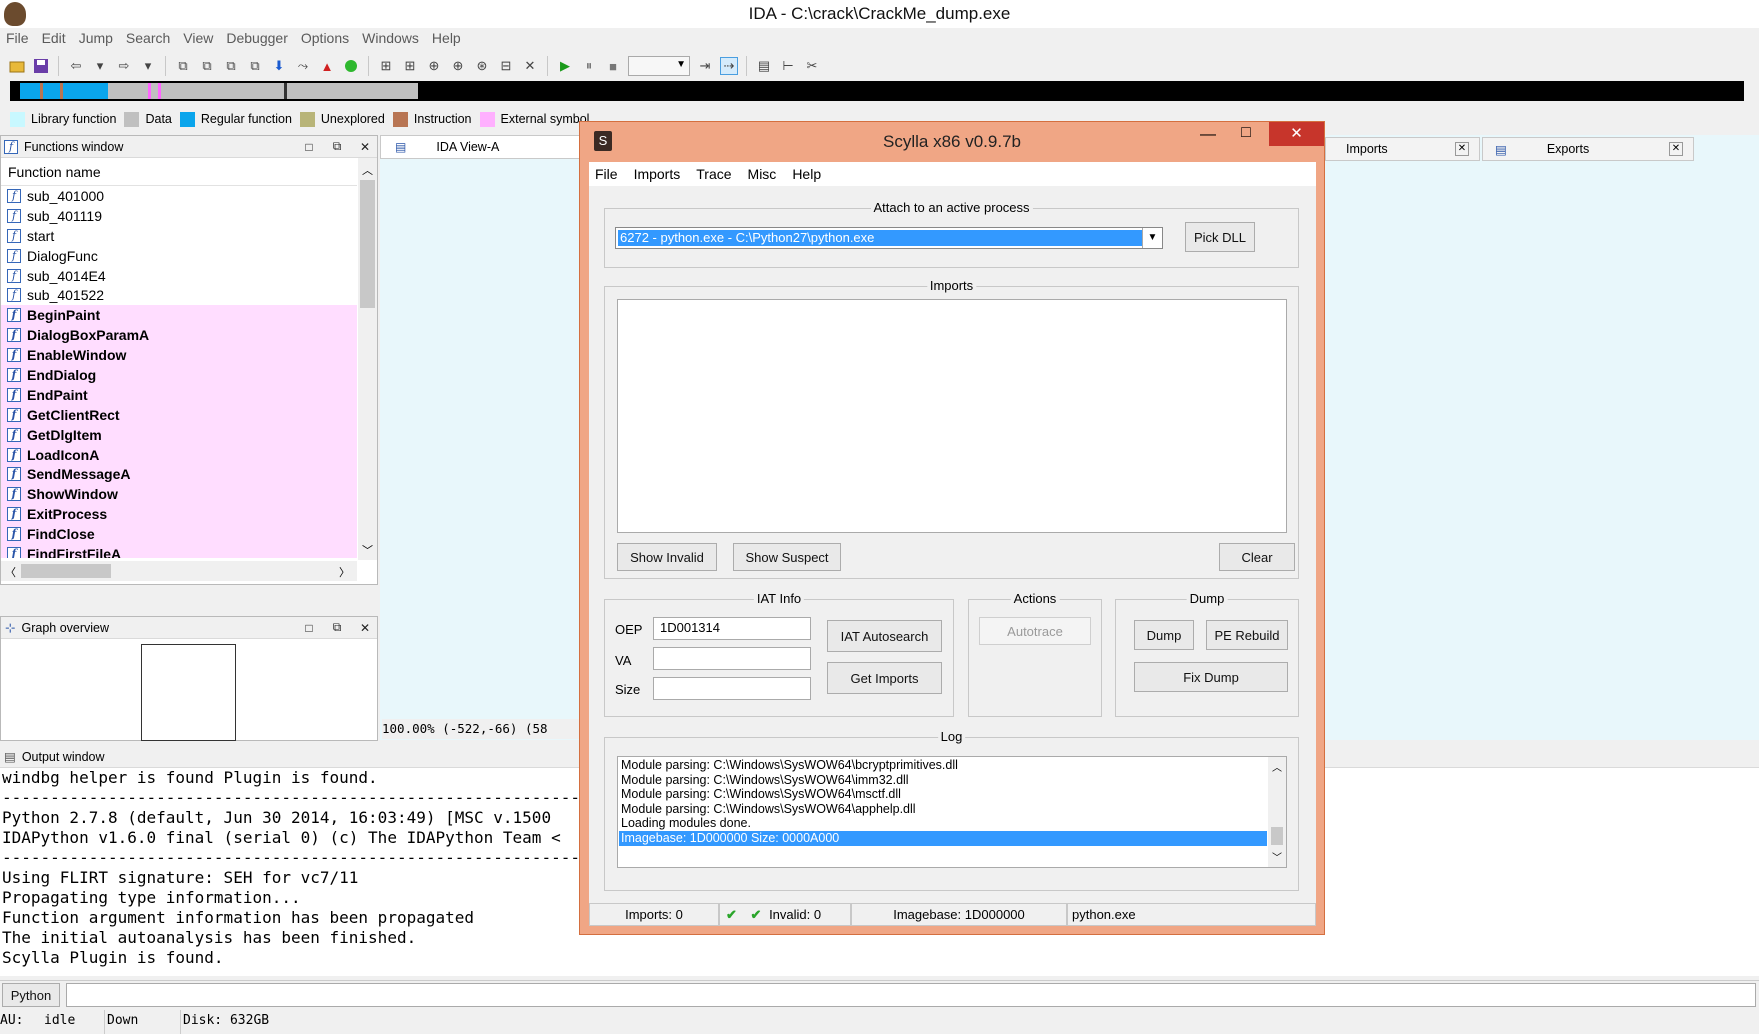 The height and width of the screenshot is (1034, 1759). Describe the element at coordinates (764, 66) in the screenshot. I see `window-list-icon: ▤` at that location.